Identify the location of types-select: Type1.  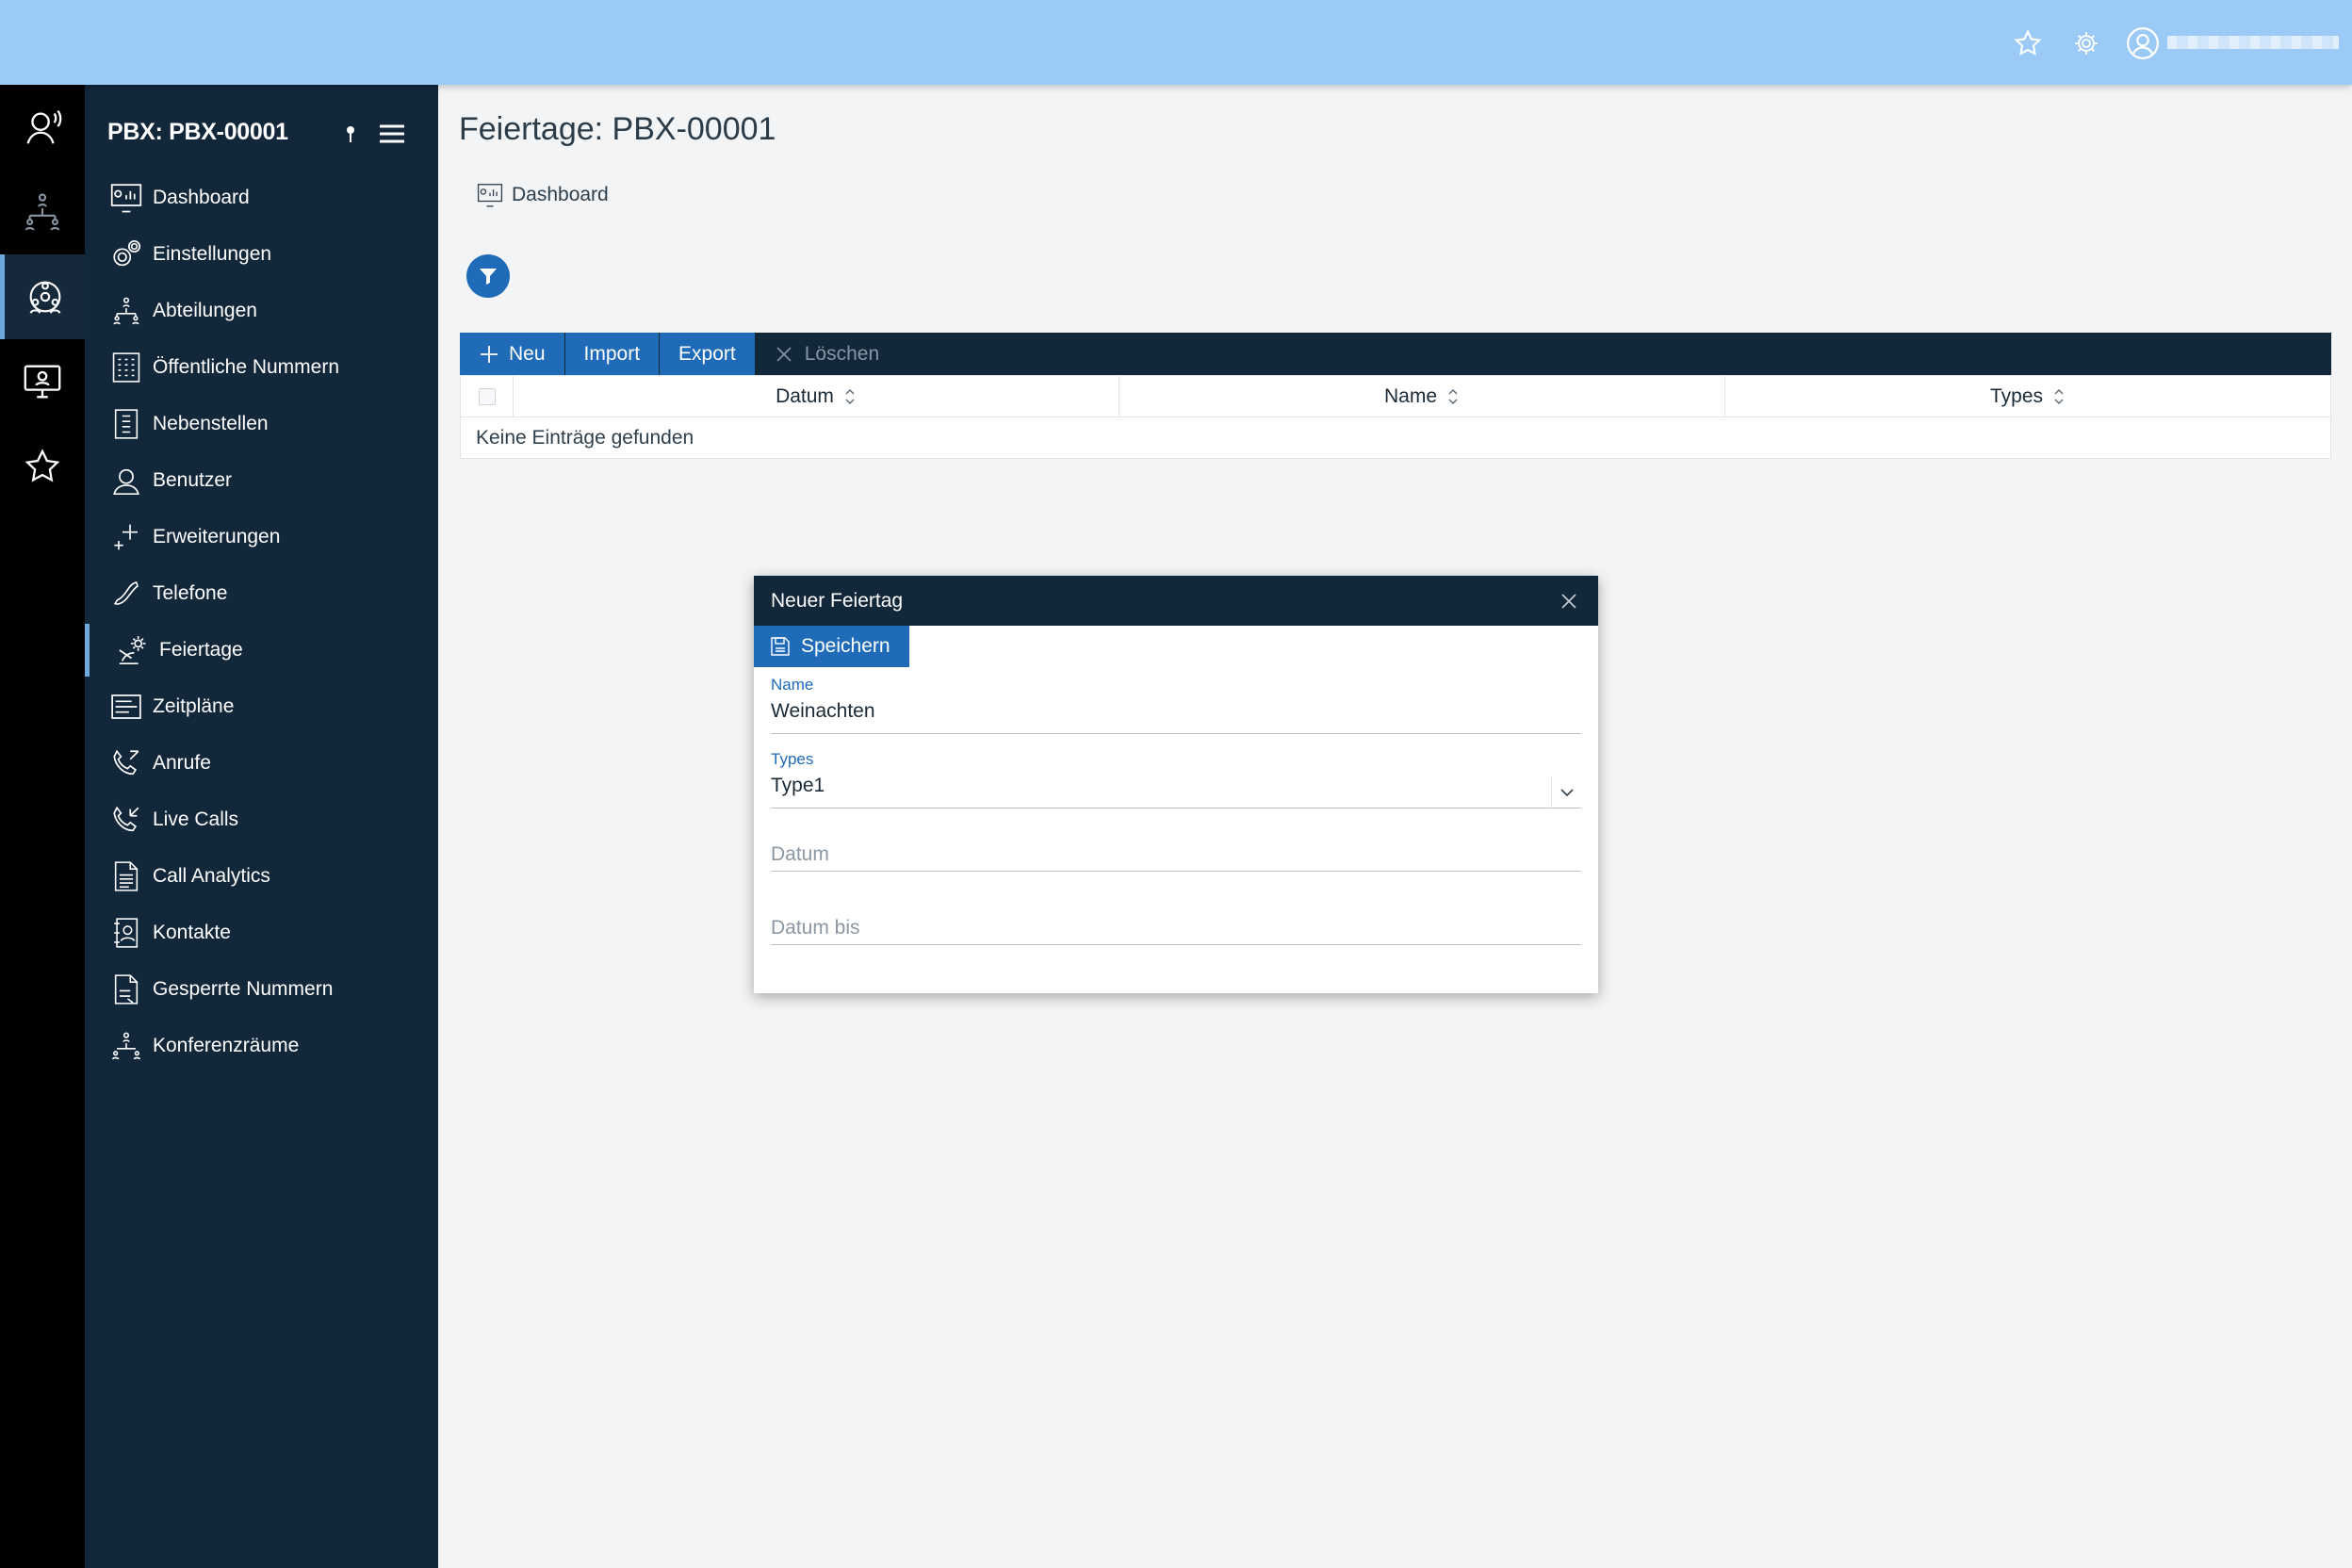
(1176, 791).